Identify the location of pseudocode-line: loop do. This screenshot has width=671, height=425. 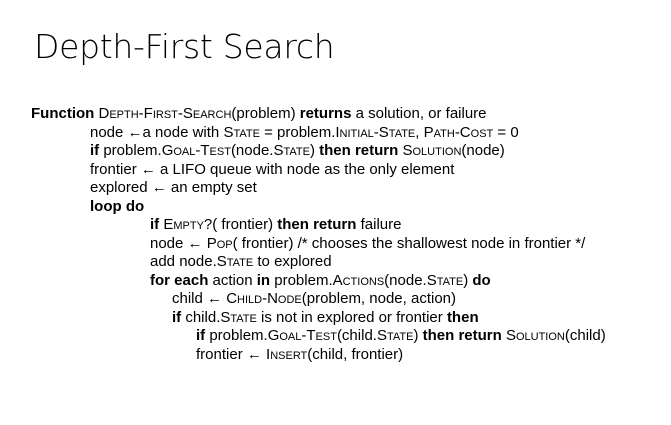
(117, 207).